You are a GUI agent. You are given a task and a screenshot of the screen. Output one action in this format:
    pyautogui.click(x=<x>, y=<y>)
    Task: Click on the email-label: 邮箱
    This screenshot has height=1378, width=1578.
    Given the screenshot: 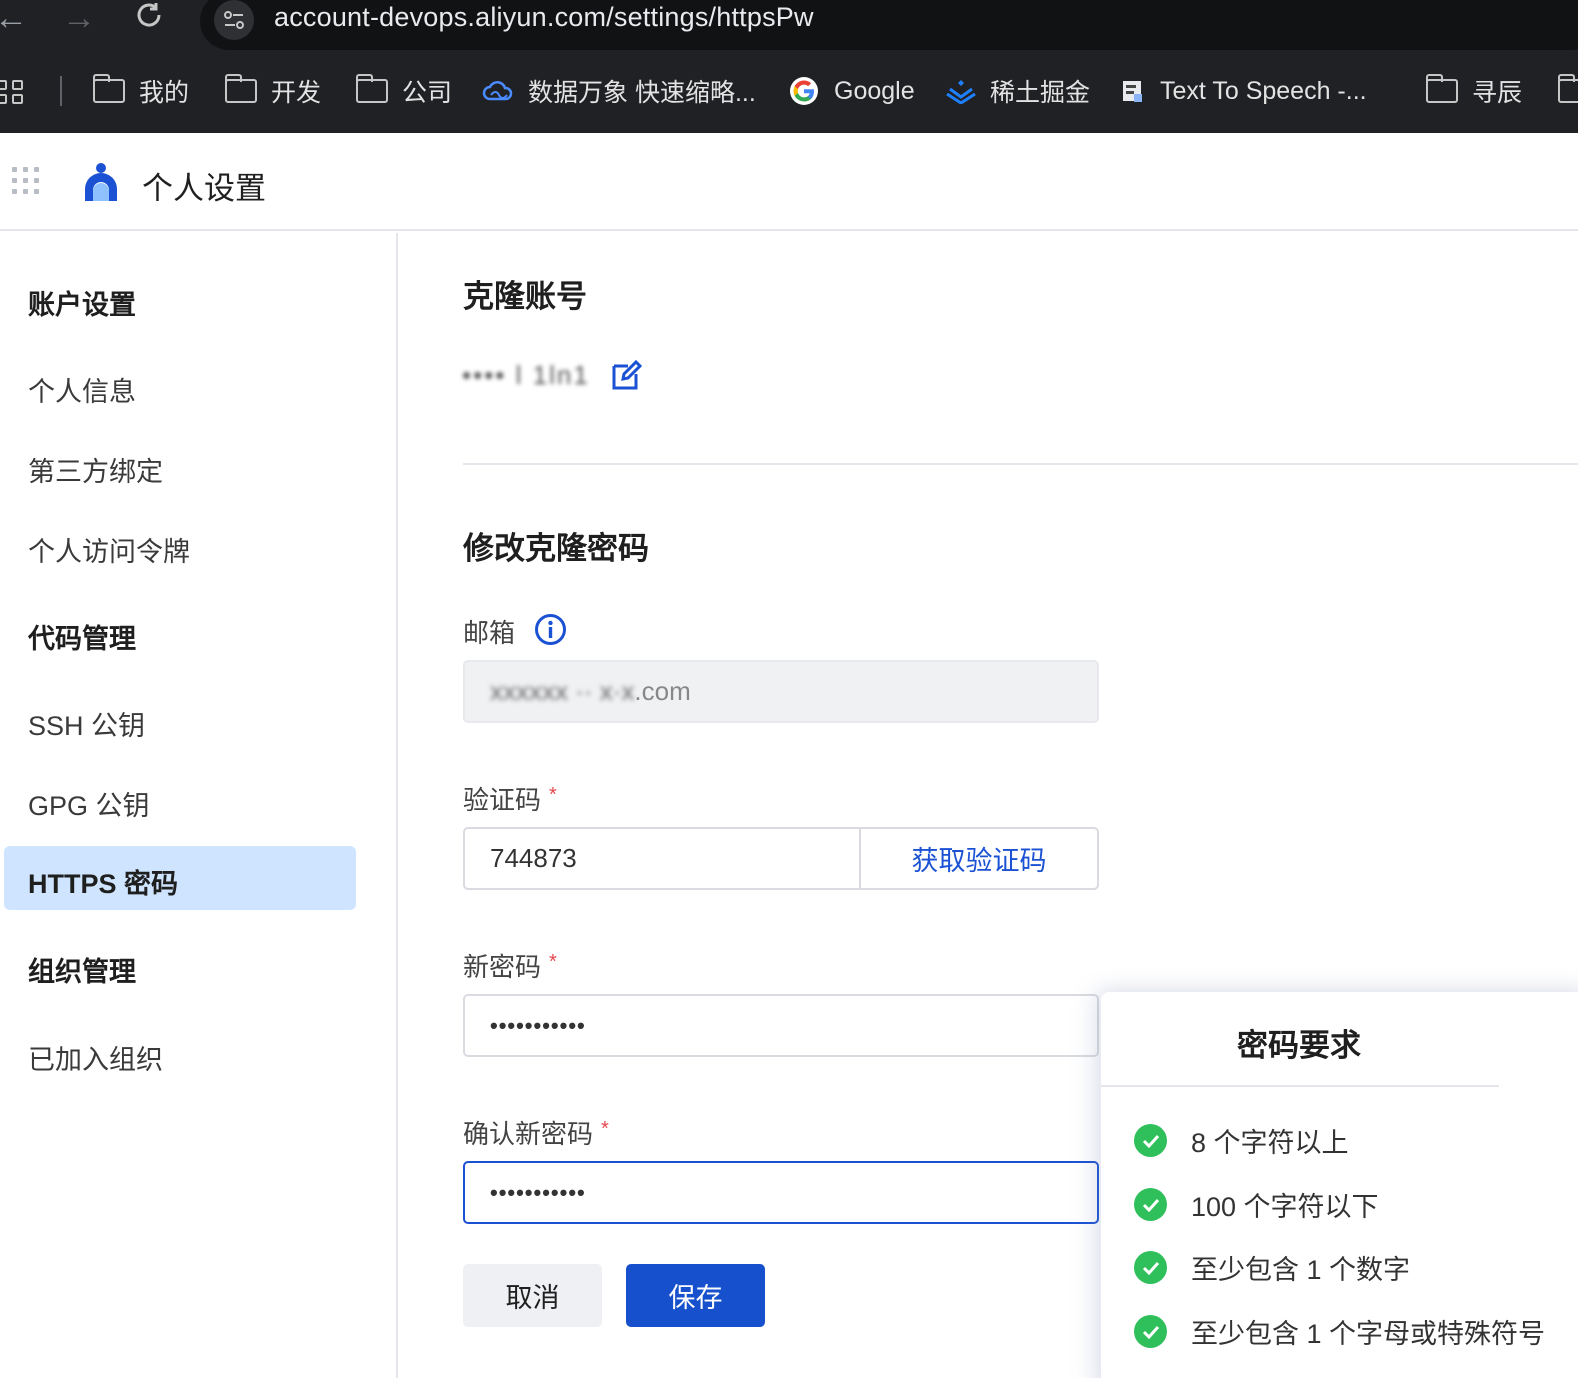 What is the action you would take?
    pyautogui.click(x=489, y=633)
    